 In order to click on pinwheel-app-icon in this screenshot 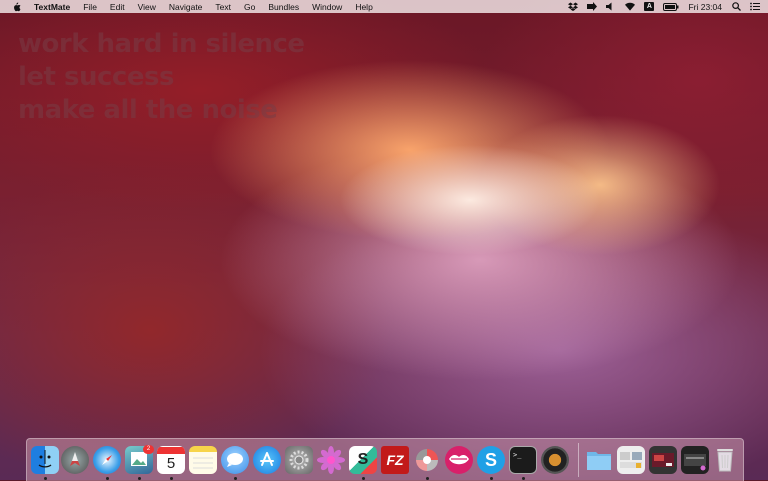, I will do `click(427, 460)`.